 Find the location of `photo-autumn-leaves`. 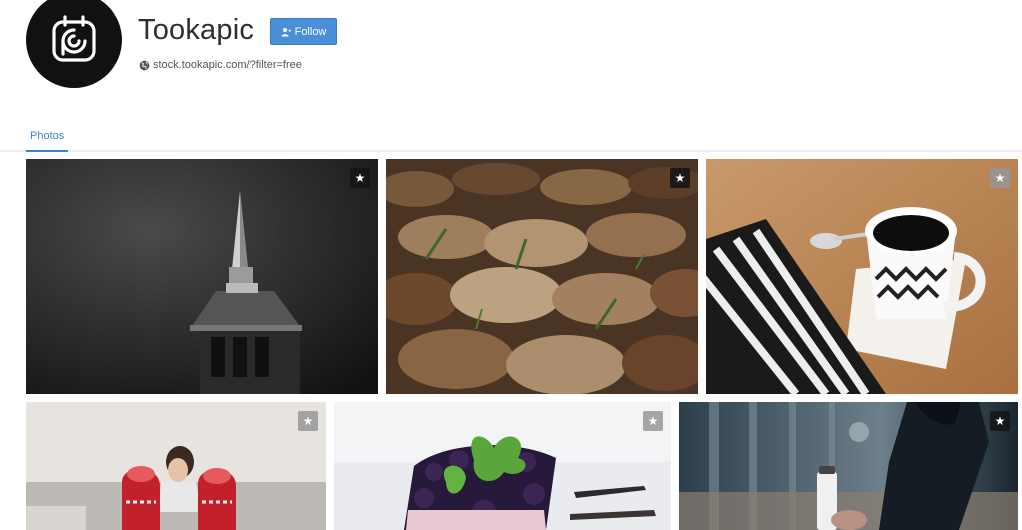

photo-autumn-leaves is located at coordinates (542, 276).